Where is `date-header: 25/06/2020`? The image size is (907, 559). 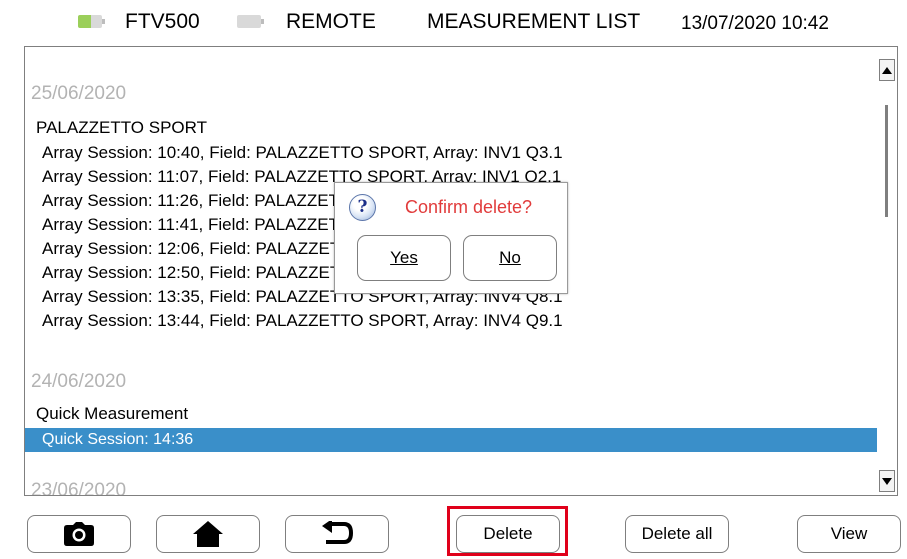 date-header: 25/06/2020 is located at coordinates (79, 93).